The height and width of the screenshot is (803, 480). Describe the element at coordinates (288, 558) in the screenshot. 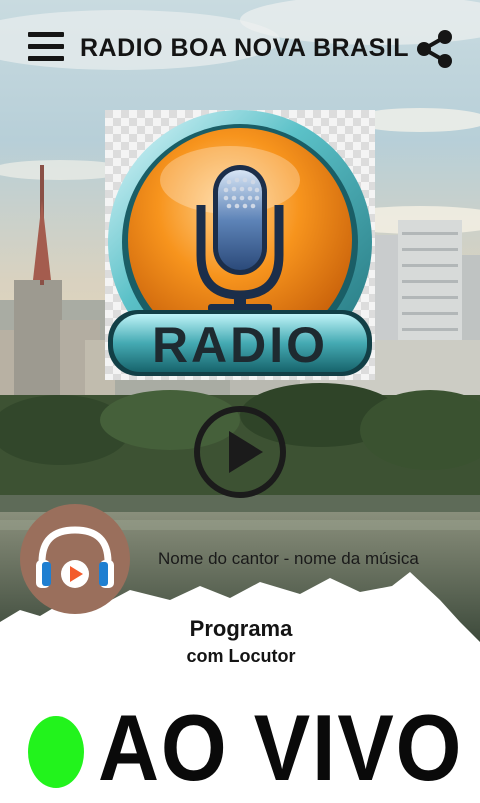

I see `song-title: Nome do cantor - nome da música` at that location.